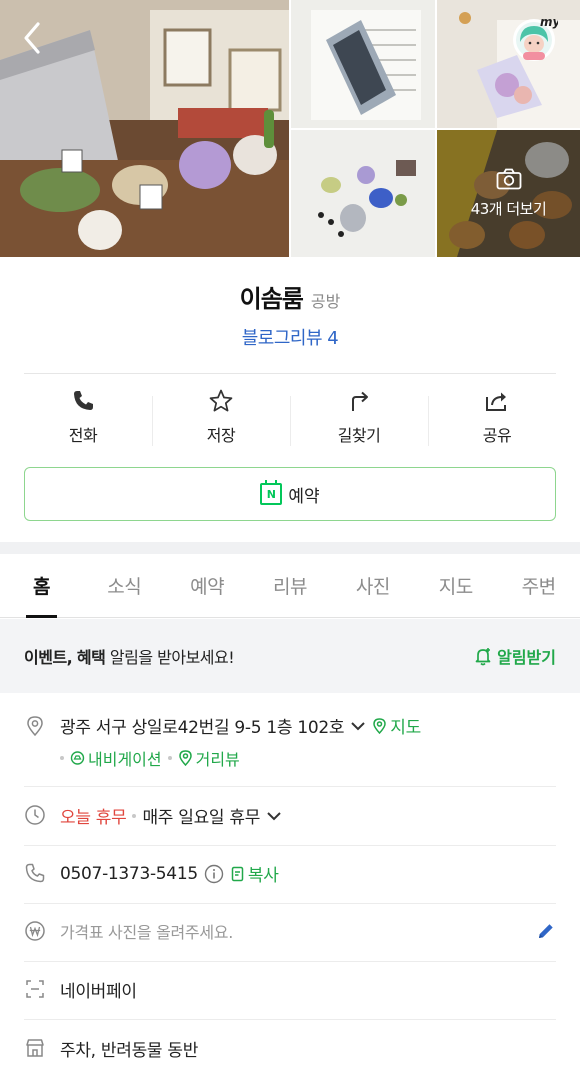  I want to click on share-button: 공유, so click(497, 420).